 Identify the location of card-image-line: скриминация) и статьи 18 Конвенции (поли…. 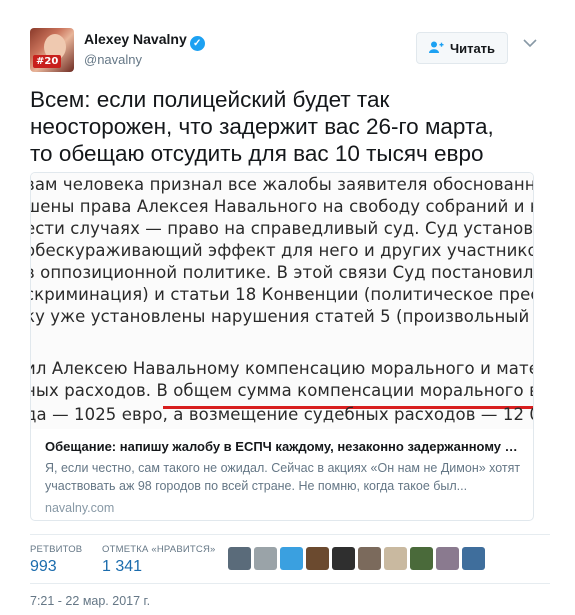
(282, 294).